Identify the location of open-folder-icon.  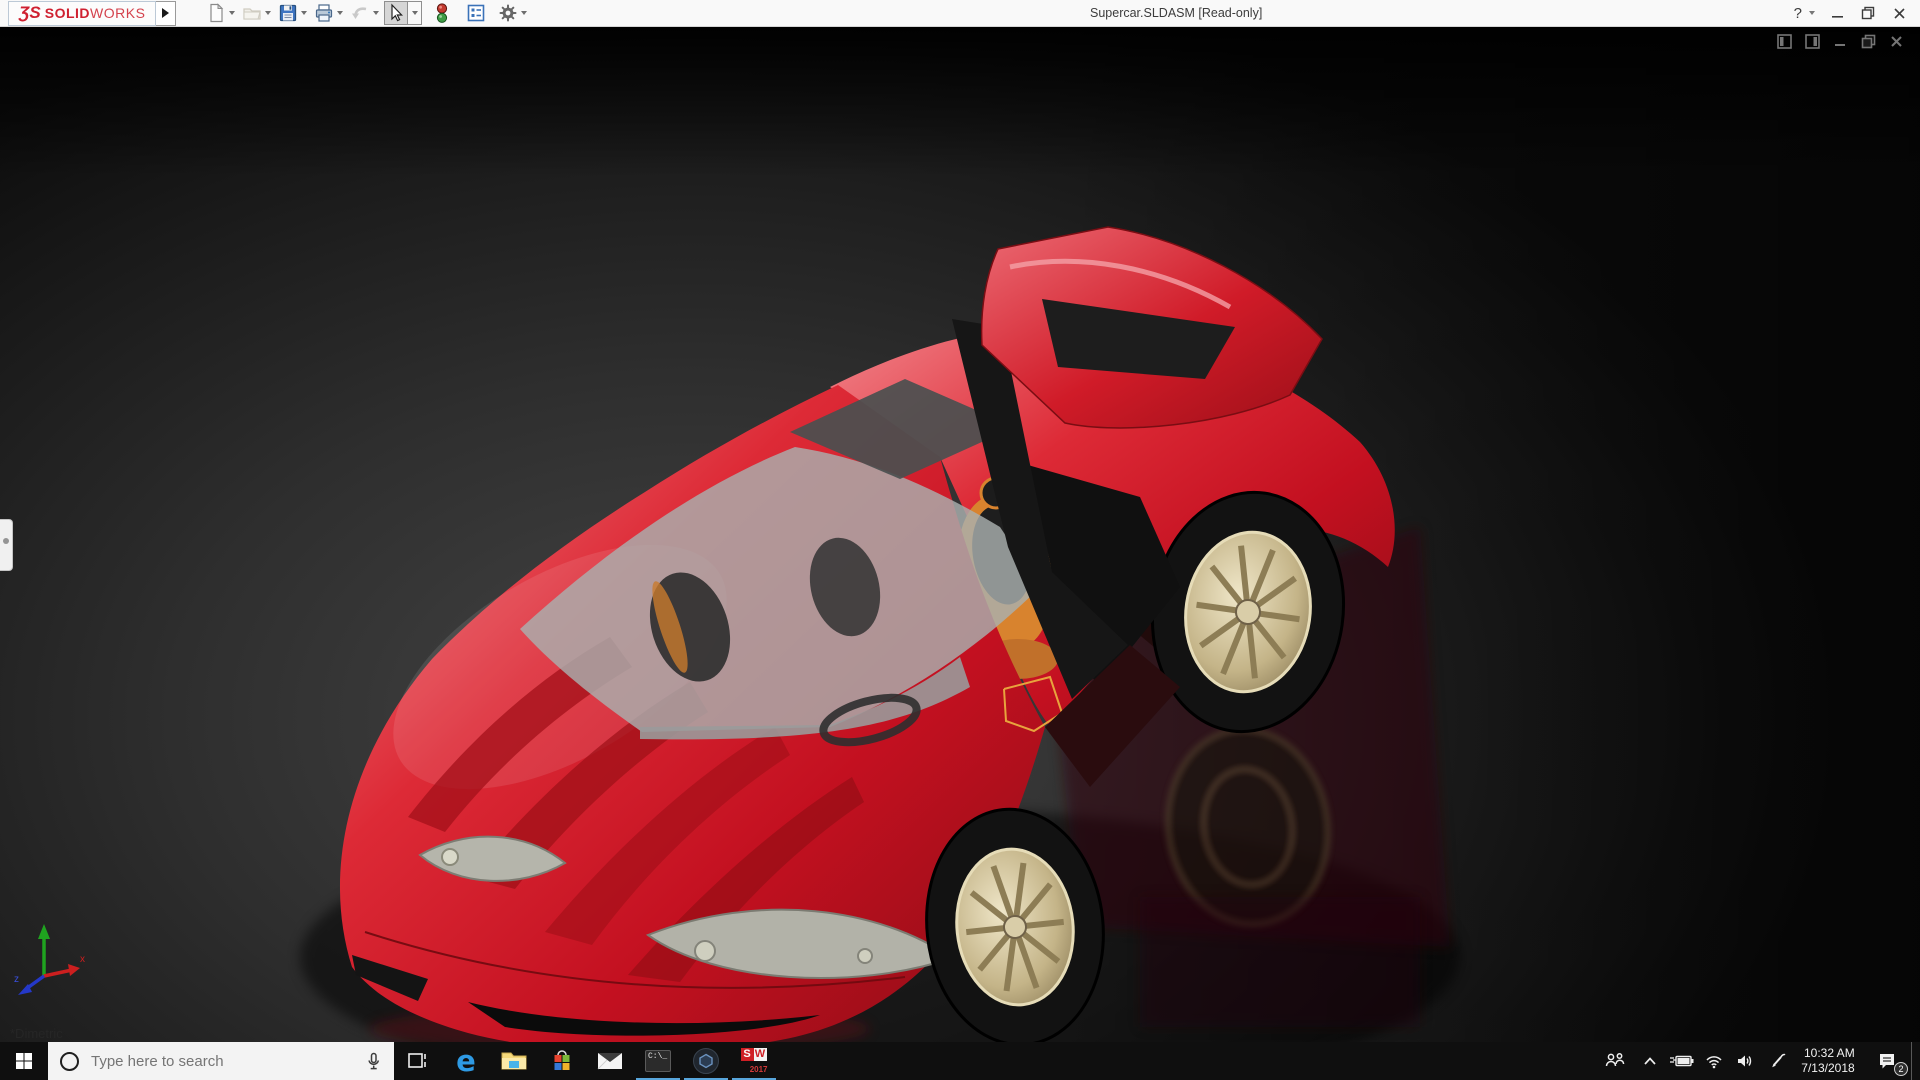
(252, 14).